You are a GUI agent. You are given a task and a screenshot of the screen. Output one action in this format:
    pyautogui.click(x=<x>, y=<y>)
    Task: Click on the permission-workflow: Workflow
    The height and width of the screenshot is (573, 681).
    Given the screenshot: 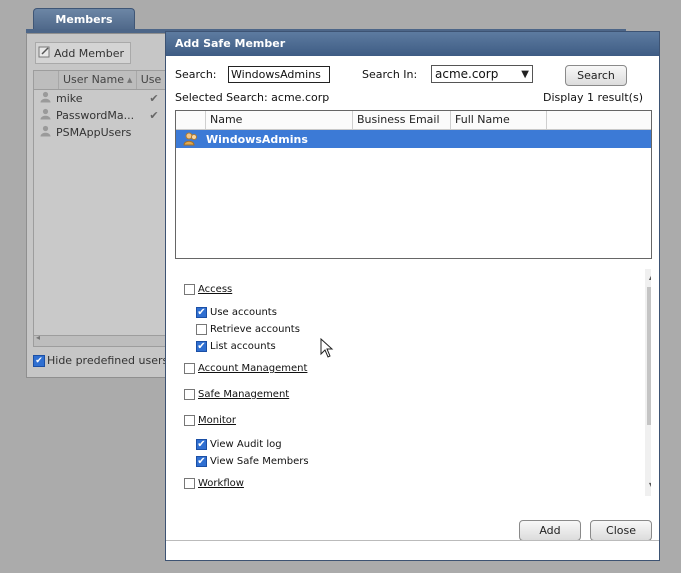 What is the action you would take?
    pyautogui.click(x=214, y=483)
    